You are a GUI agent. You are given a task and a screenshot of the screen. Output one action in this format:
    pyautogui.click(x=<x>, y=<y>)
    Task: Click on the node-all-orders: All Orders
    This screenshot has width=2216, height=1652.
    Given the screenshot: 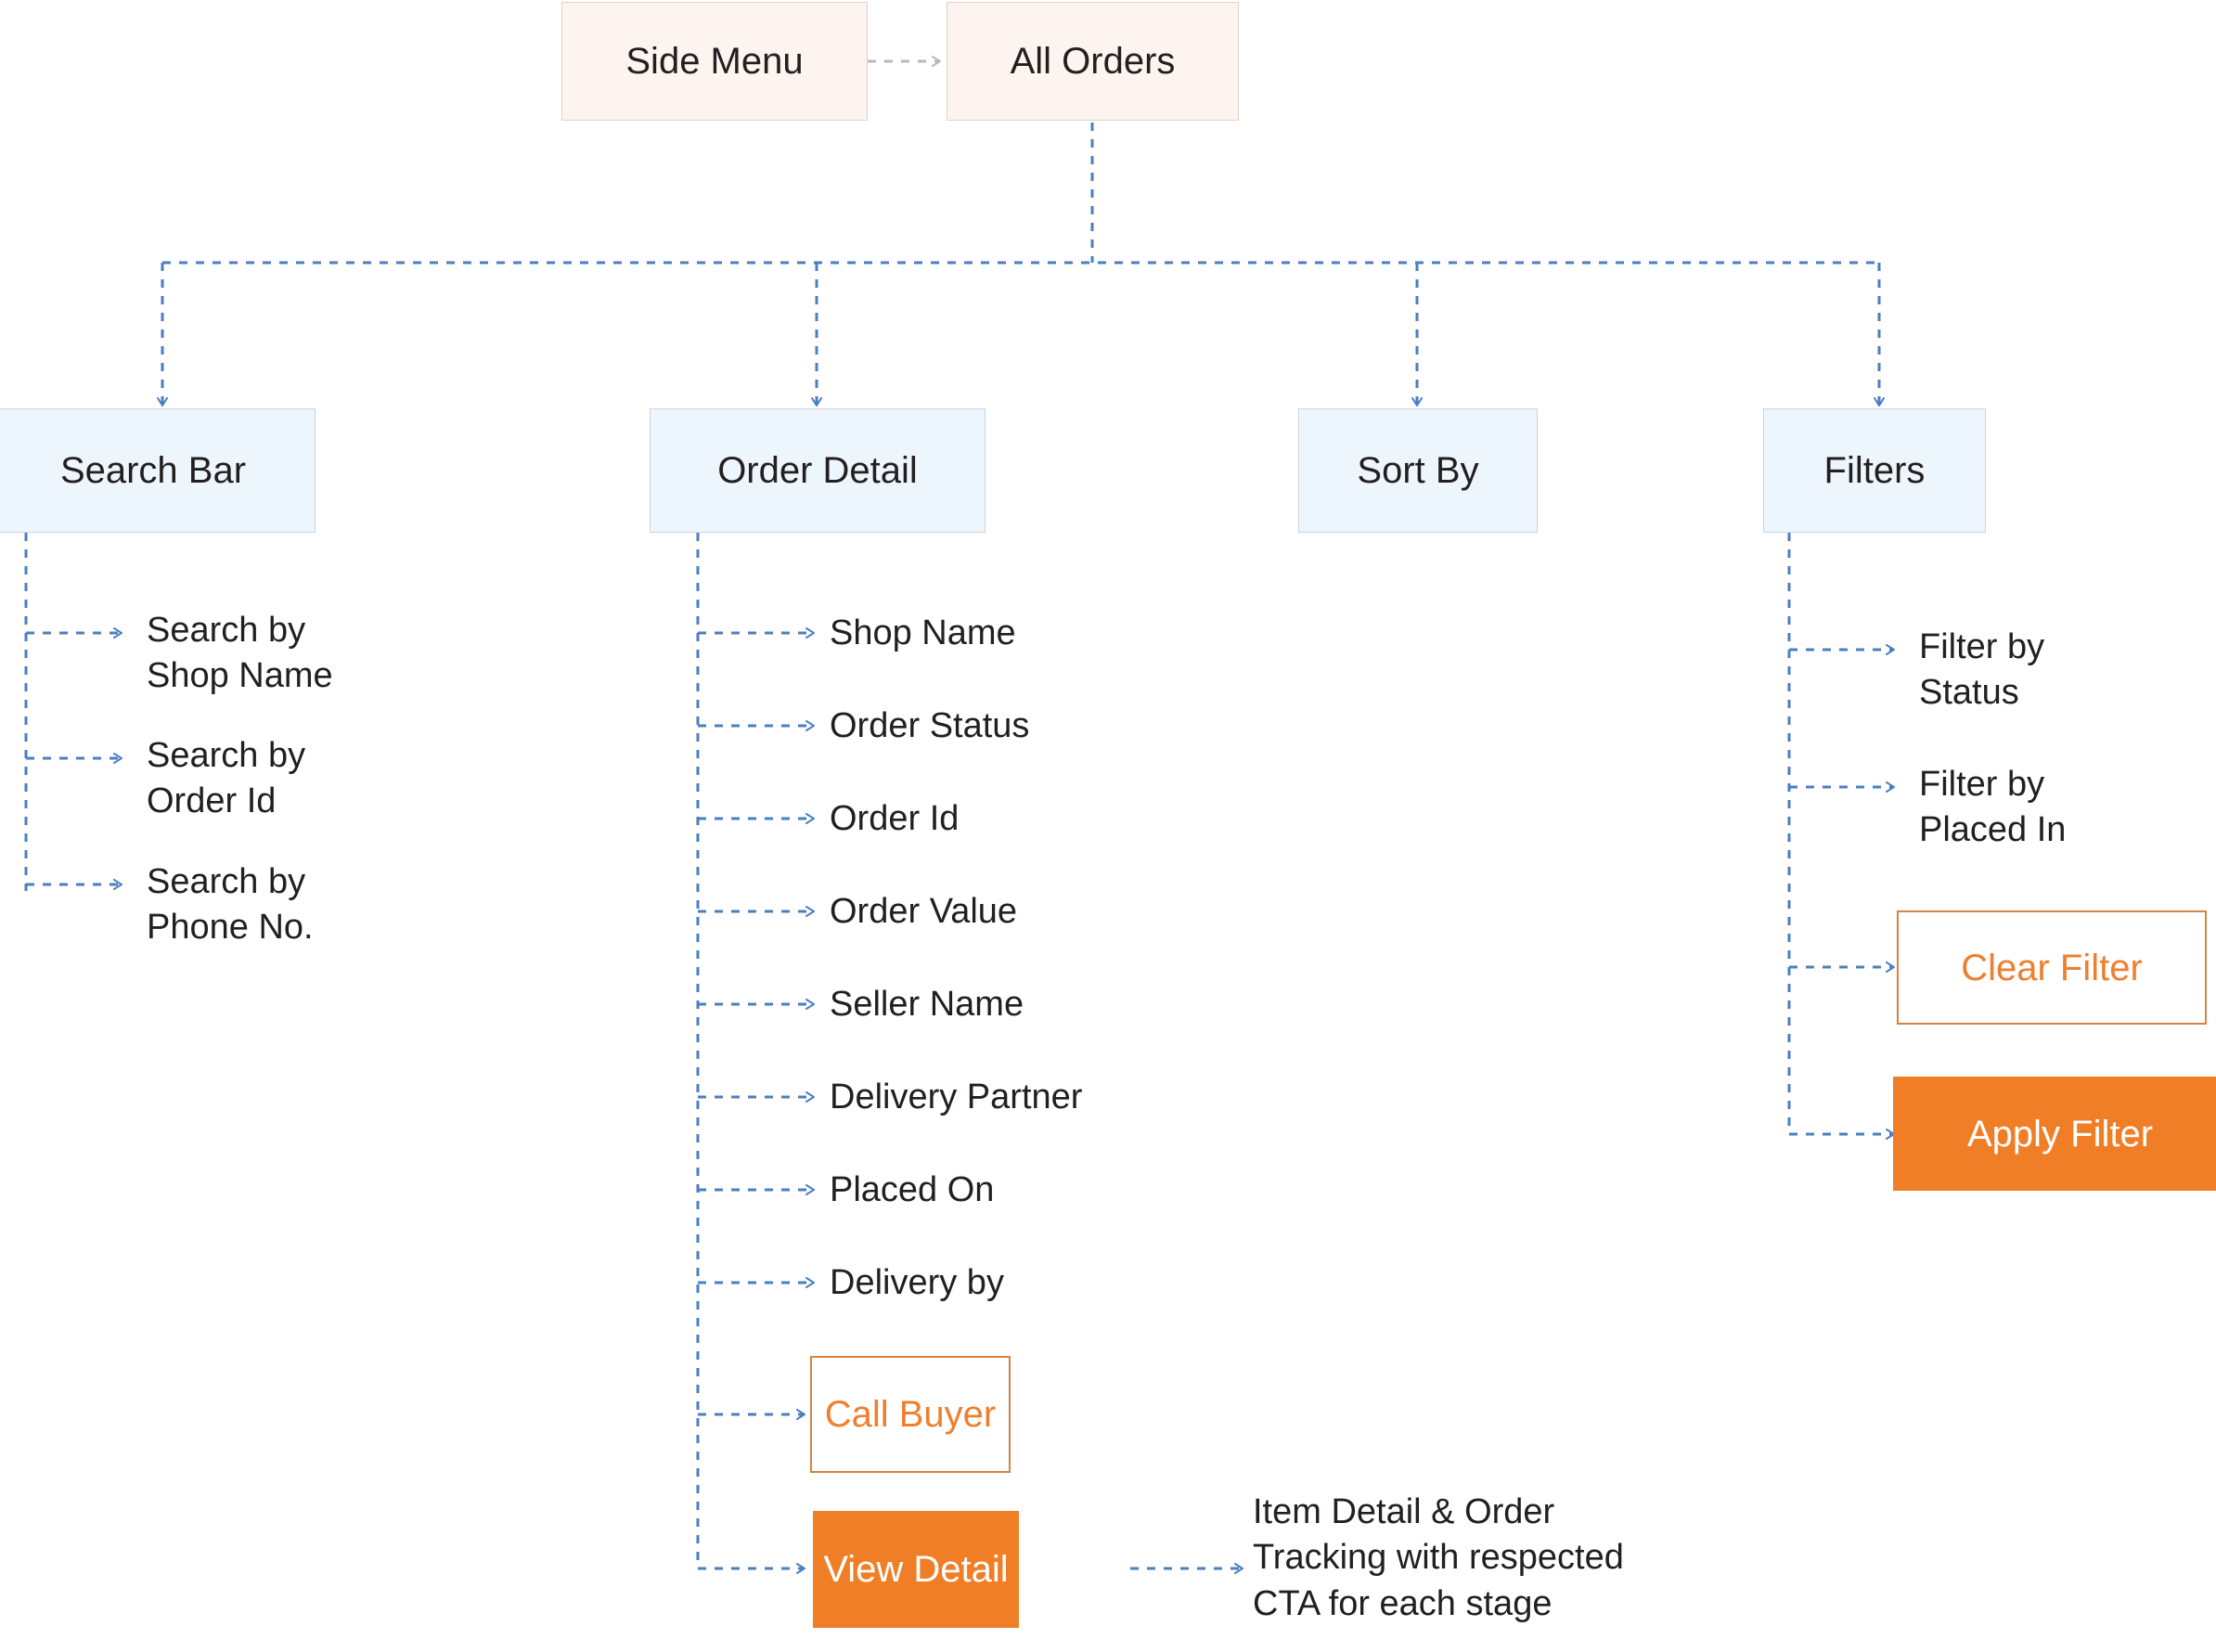 What is the action you would take?
    pyautogui.click(x=1093, y=61)
    